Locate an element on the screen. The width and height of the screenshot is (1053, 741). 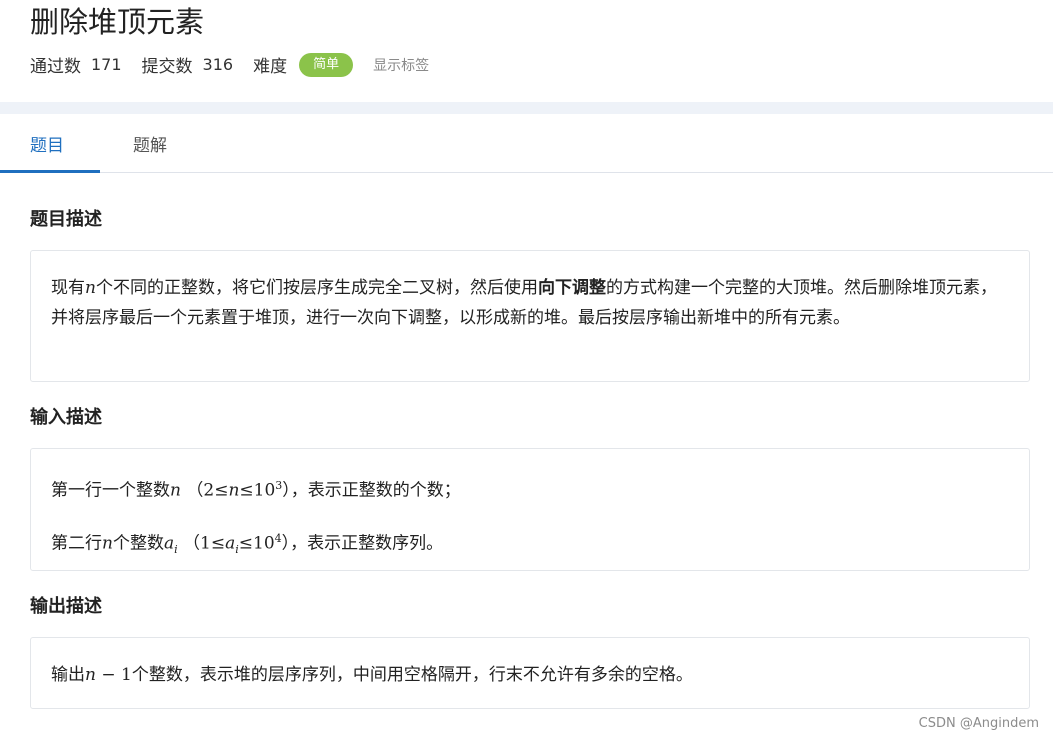
input2-text-a: 第二行 is located at coordinates (76, 543).